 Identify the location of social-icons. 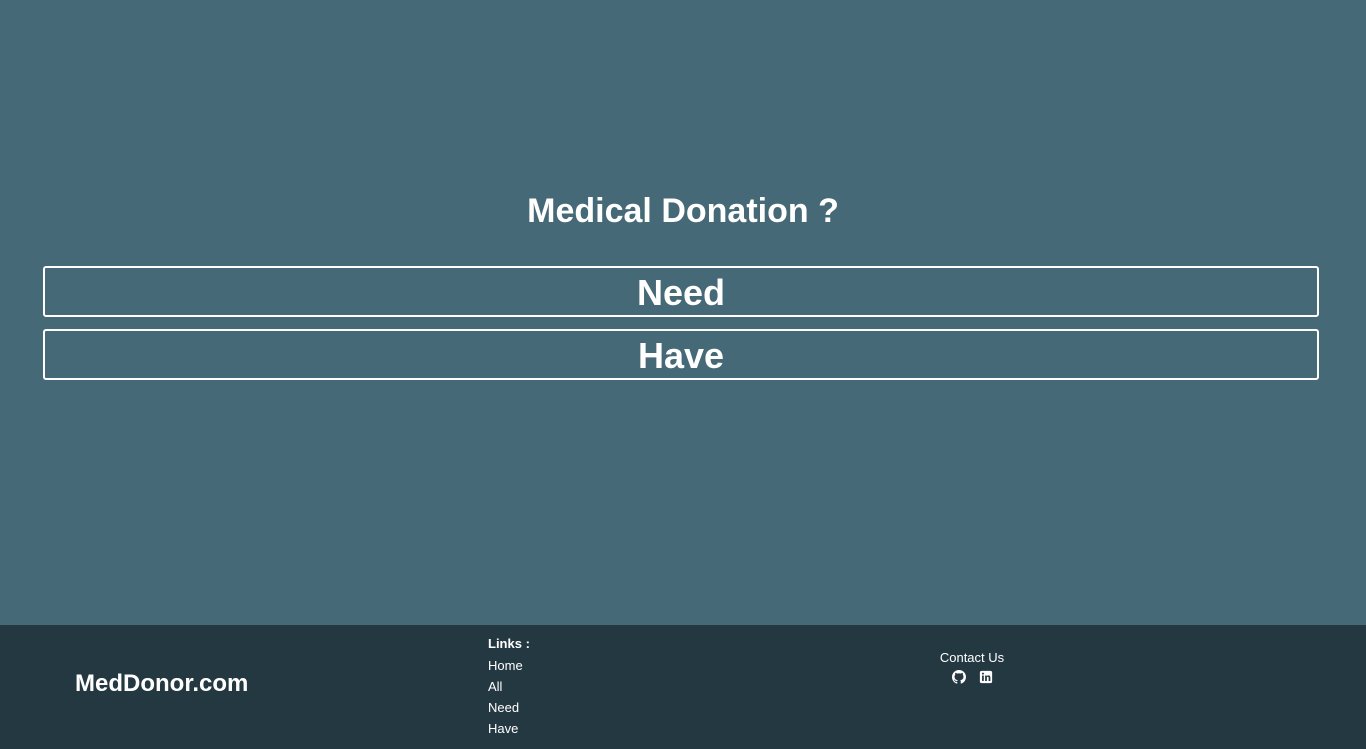
(972, 677).